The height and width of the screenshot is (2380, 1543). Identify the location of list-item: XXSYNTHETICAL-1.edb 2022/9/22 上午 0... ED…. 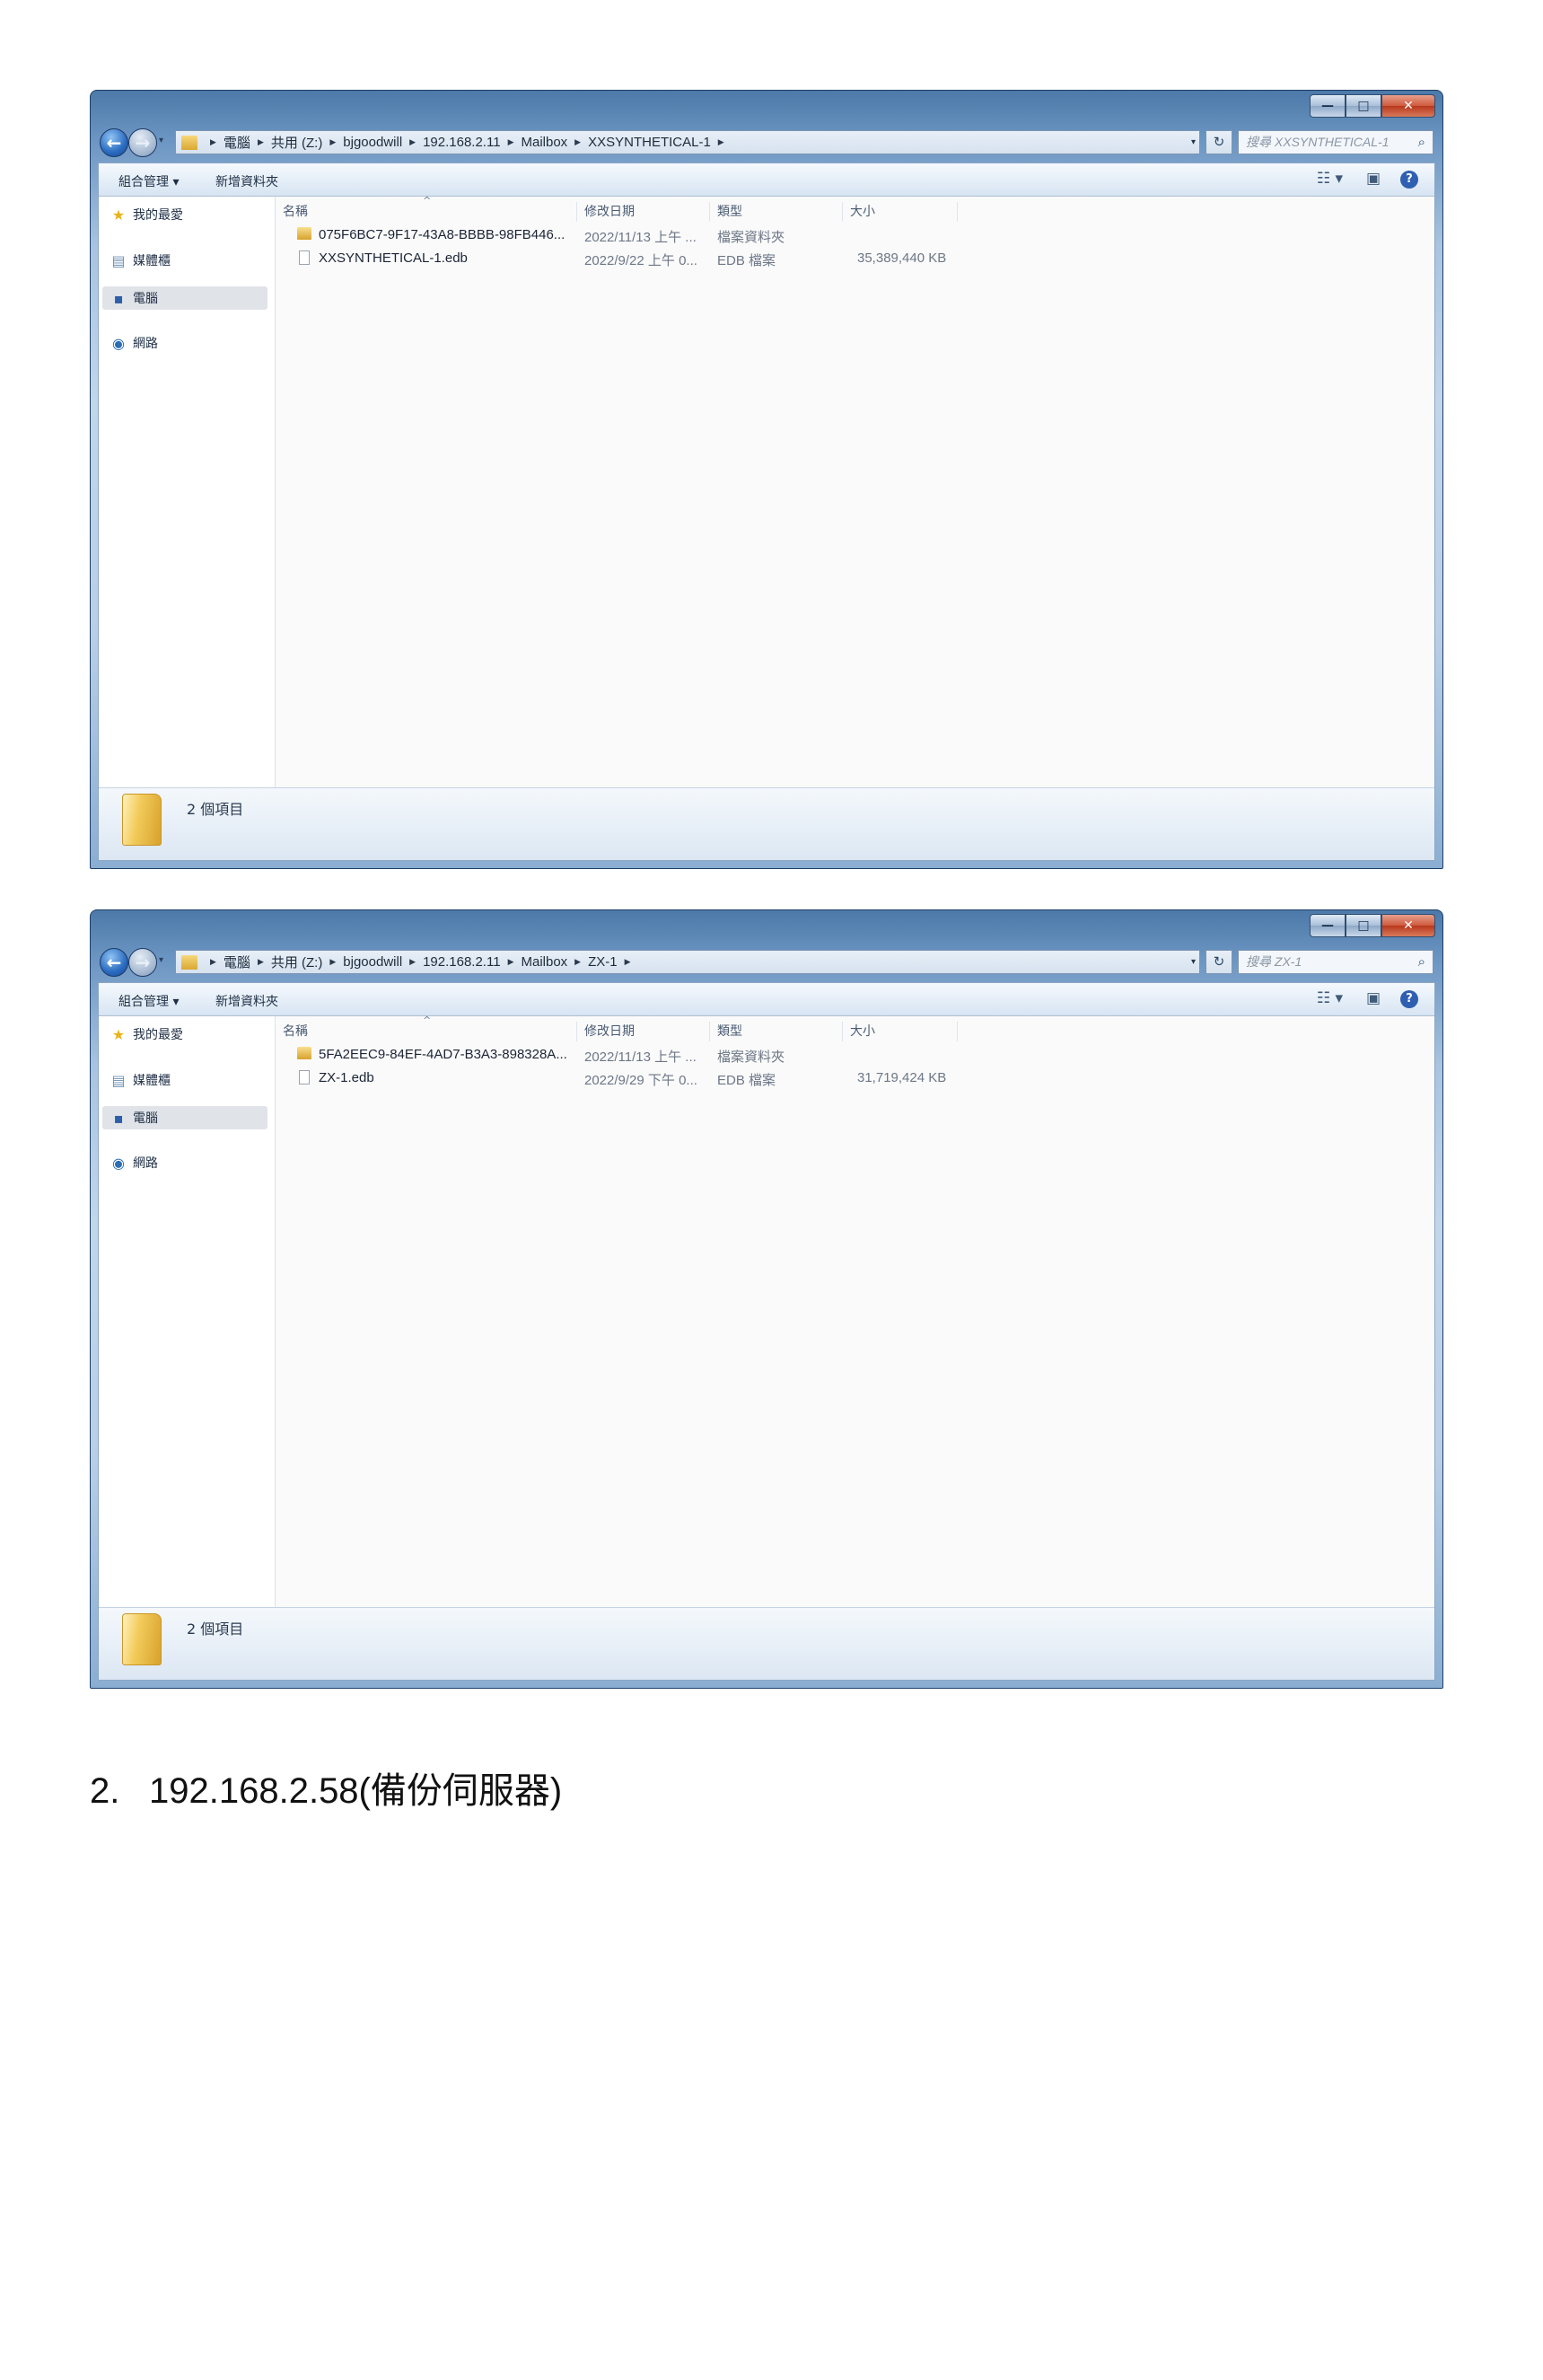
(855, 258).